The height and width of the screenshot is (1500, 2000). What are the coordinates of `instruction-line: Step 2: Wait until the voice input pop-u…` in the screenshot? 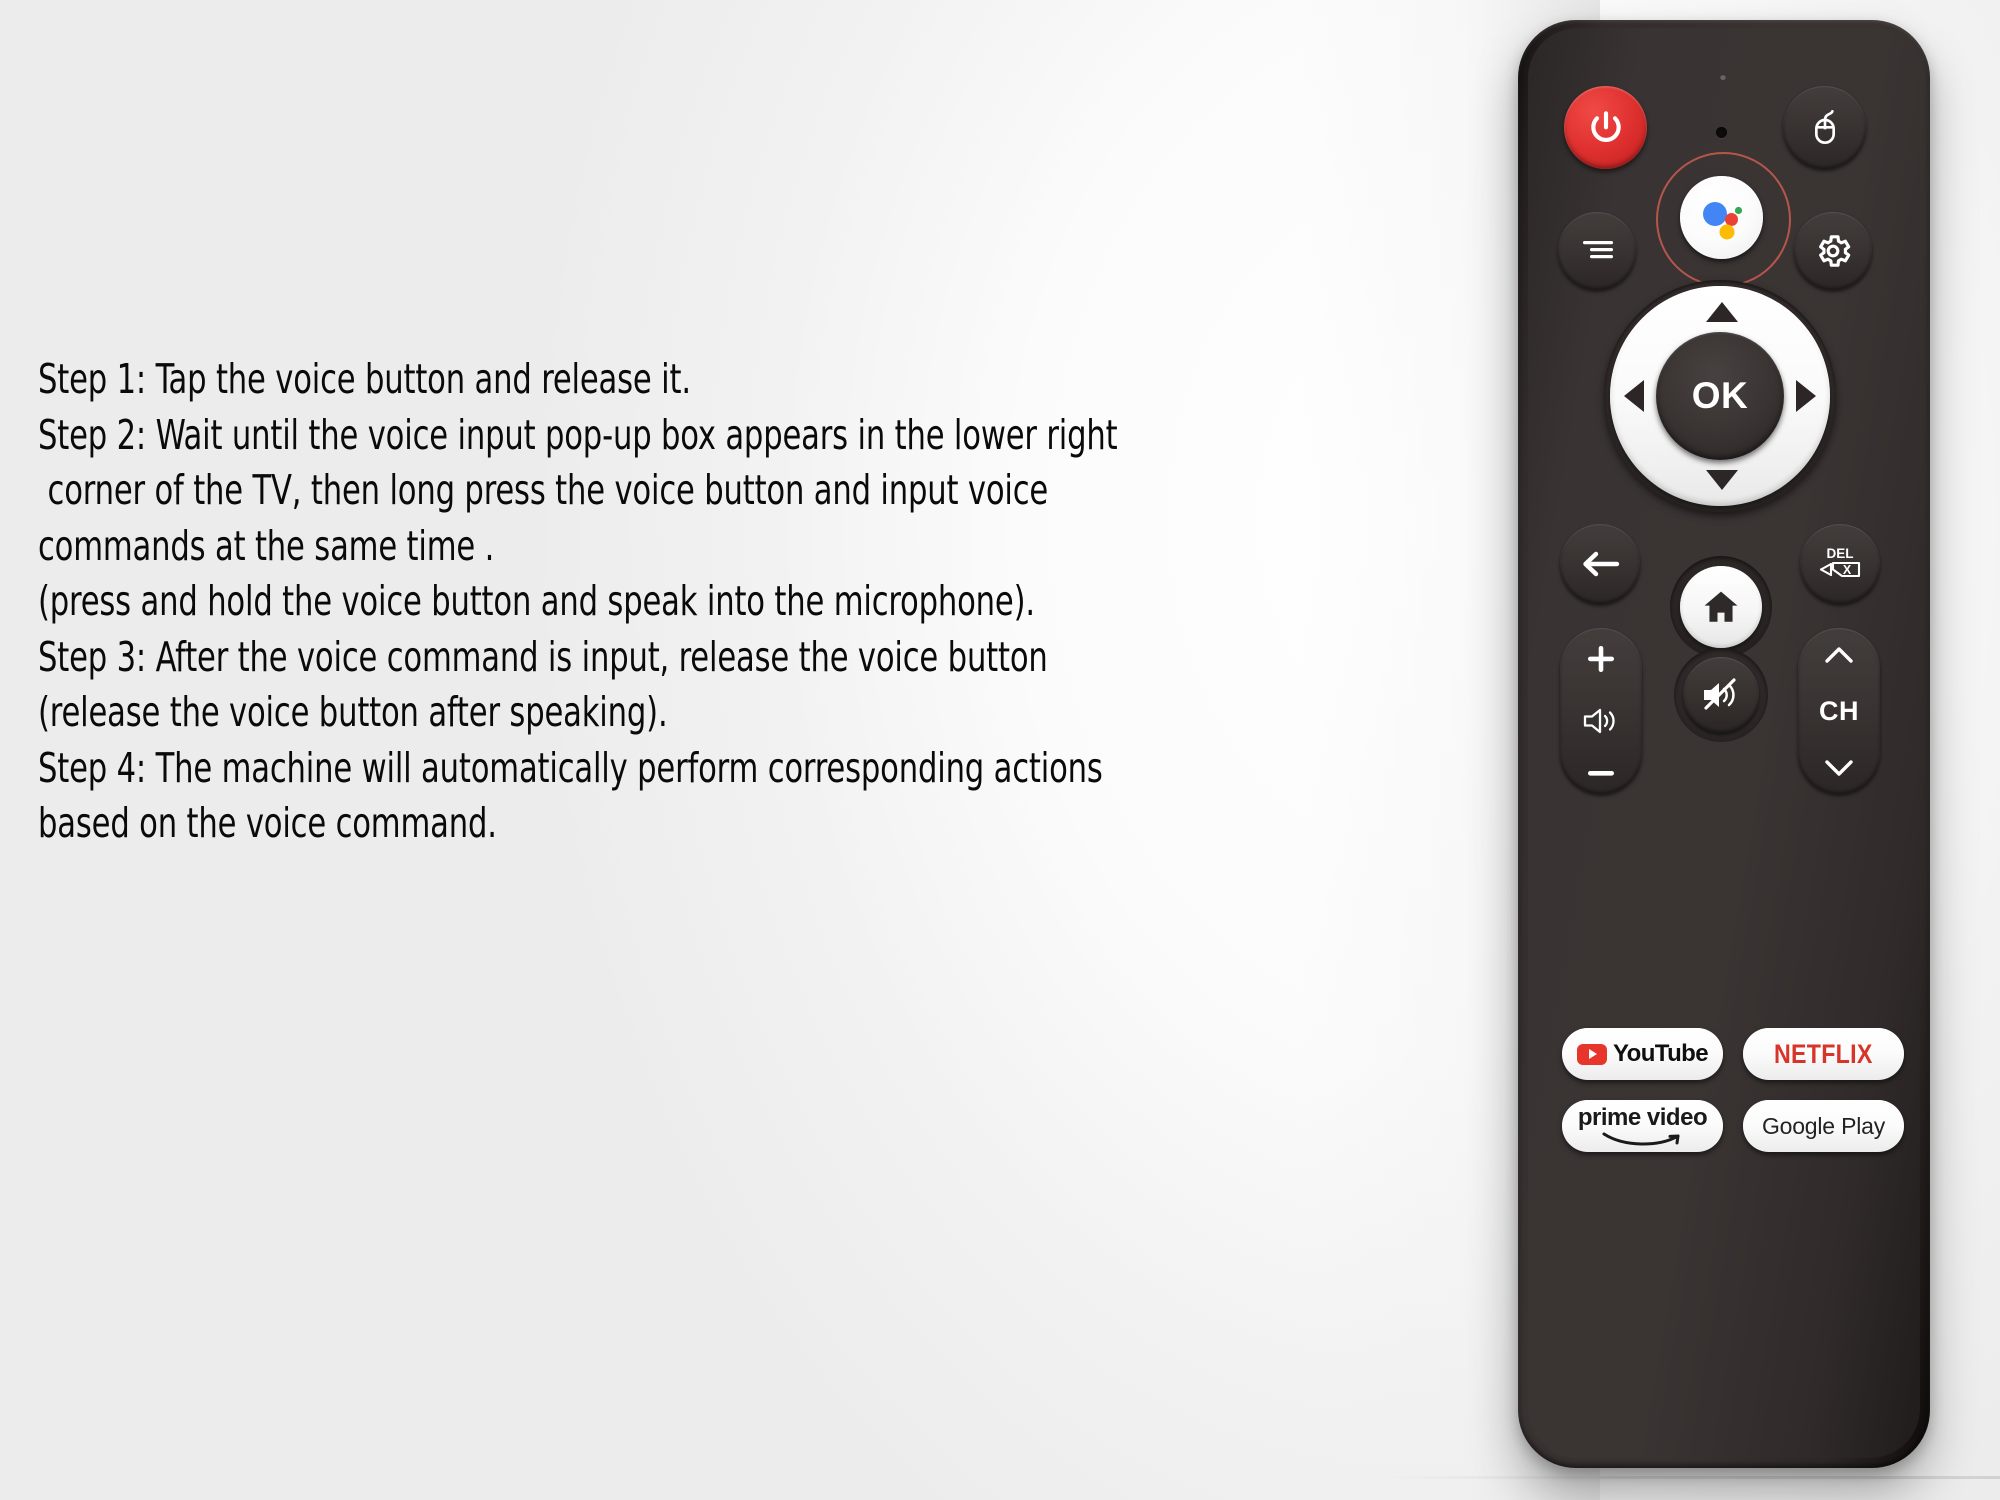 It's located at (578, 434).